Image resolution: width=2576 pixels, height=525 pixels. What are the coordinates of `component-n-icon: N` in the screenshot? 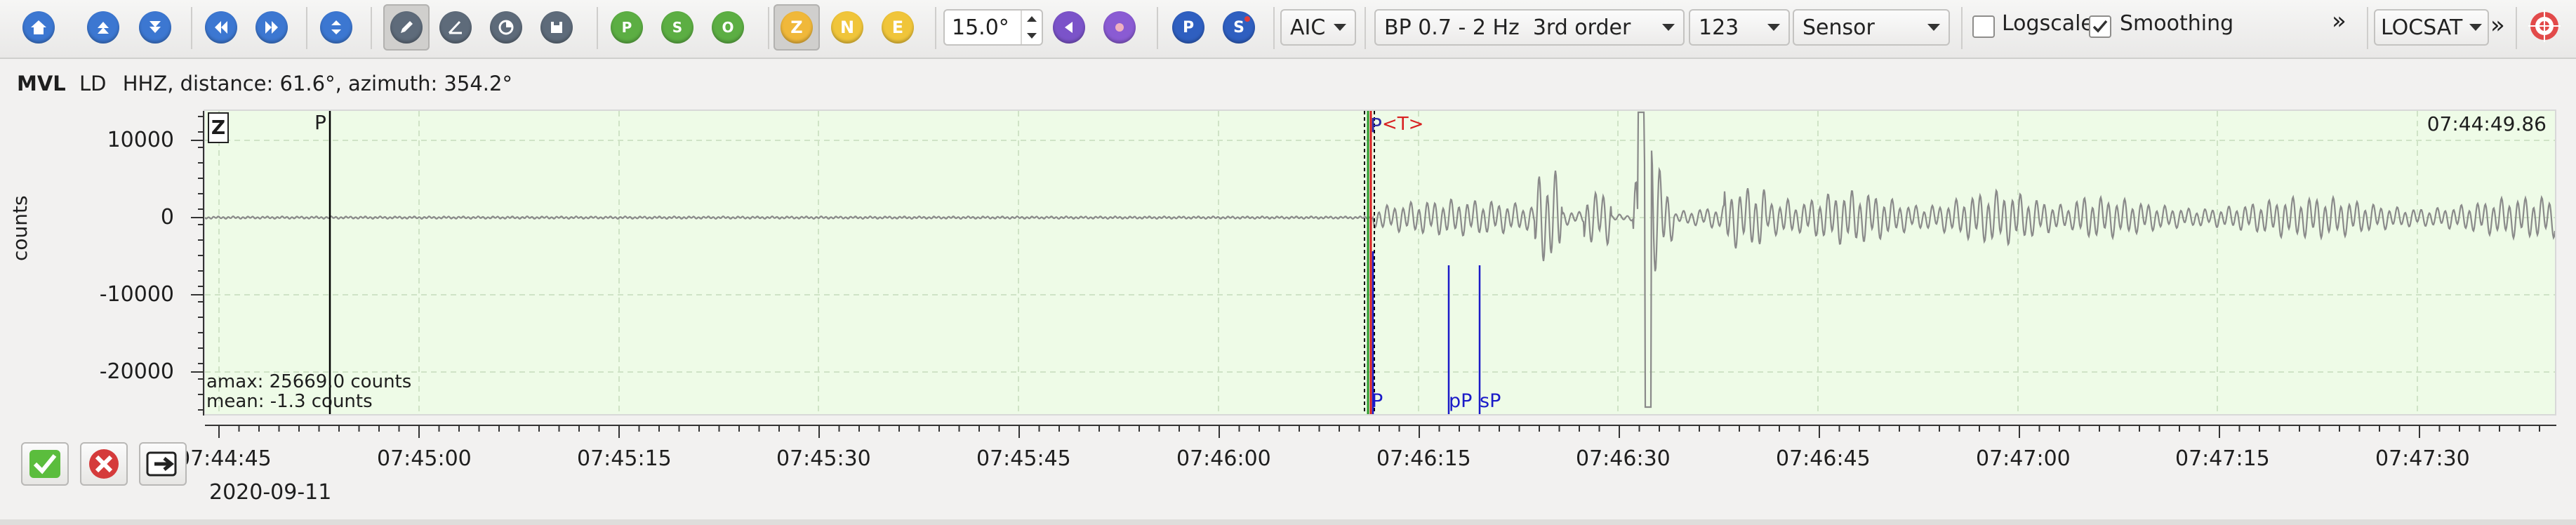 It's located at (847, 27).